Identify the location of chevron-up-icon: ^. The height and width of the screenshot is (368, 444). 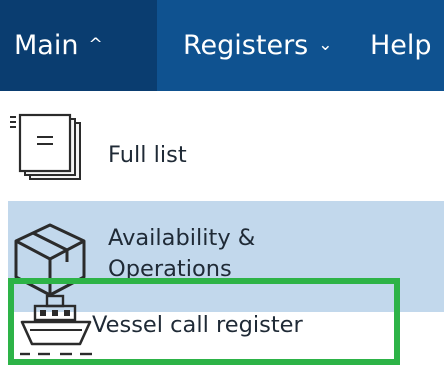
(95, 45).